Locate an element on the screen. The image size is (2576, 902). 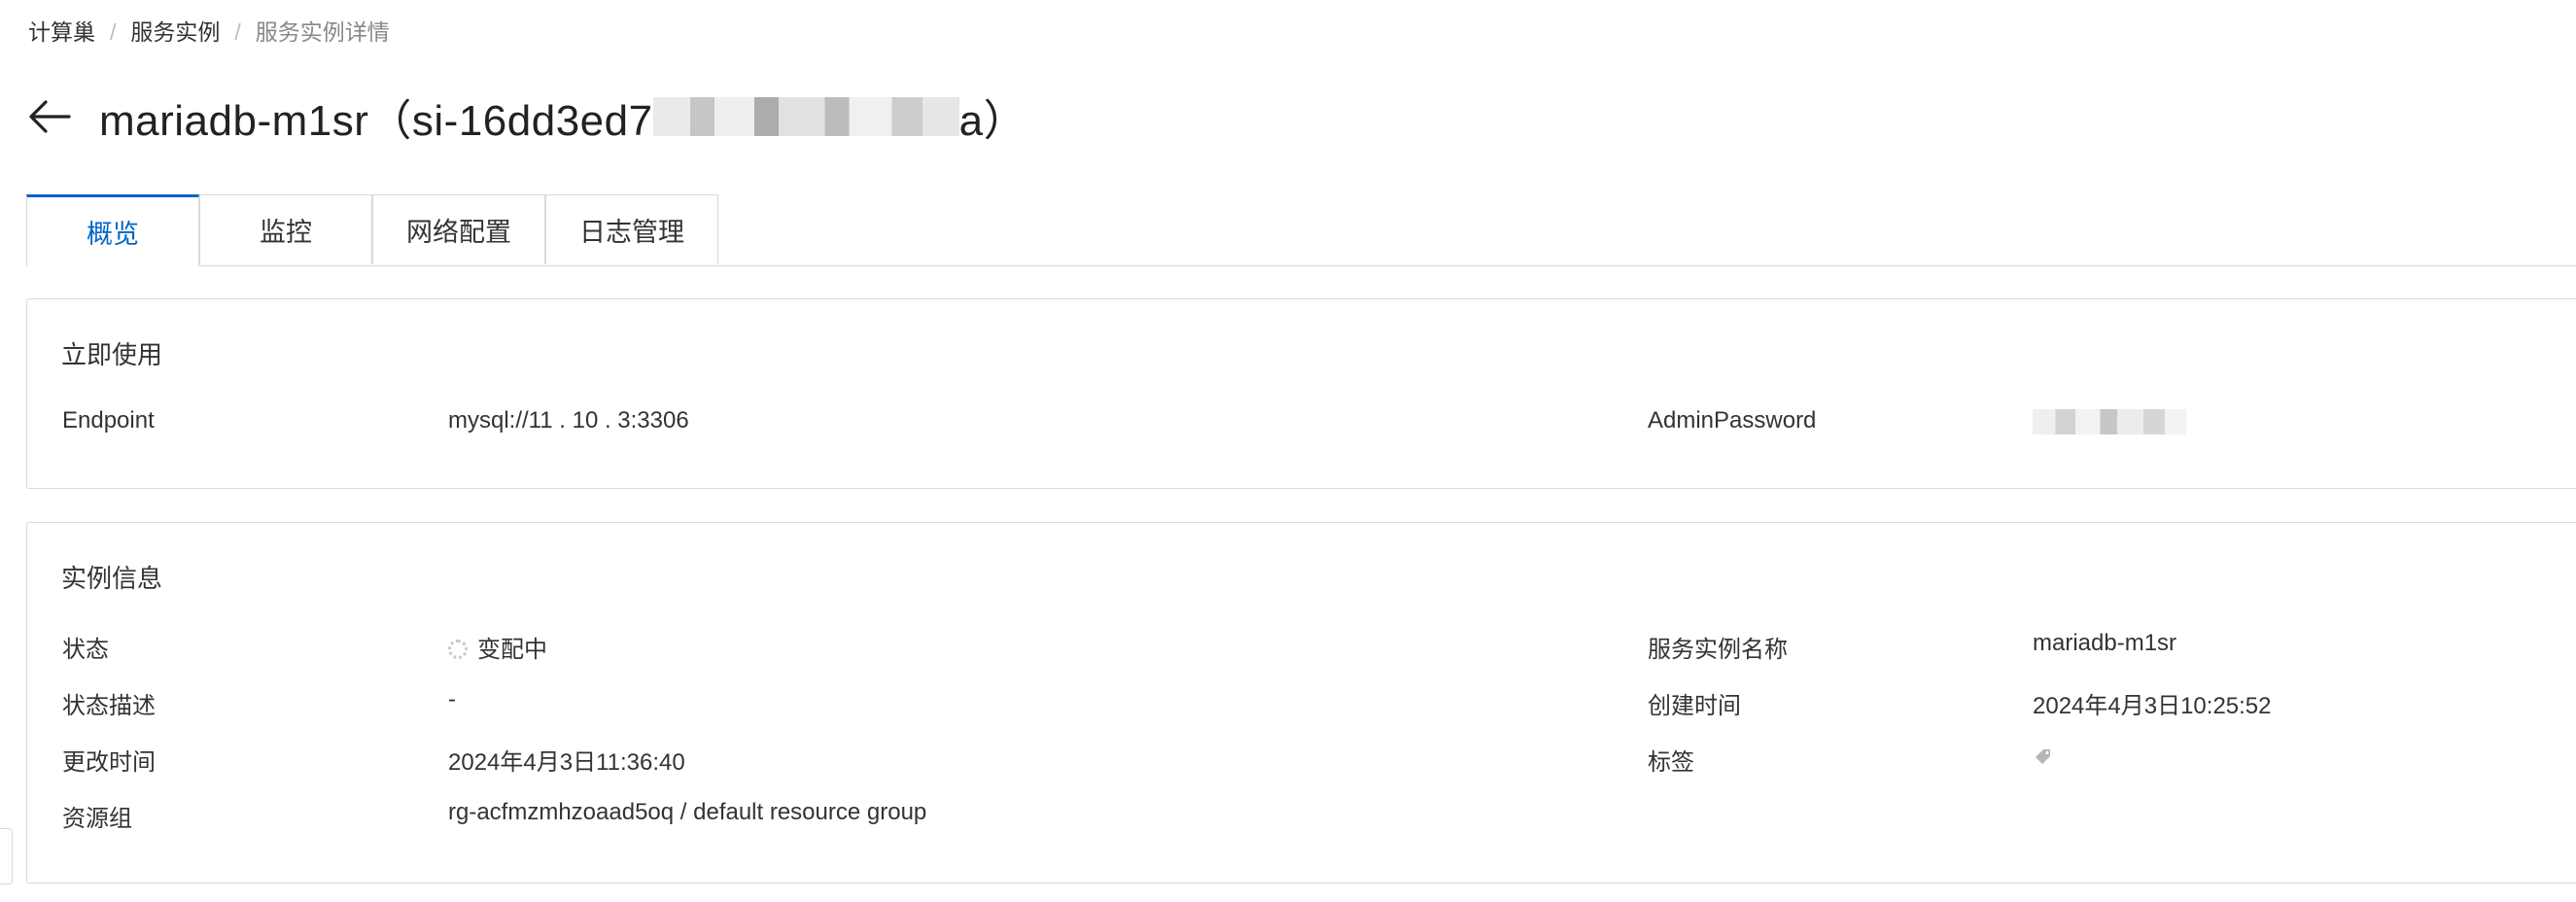
breadcrumb-service-instances: 服务实例 is located at coordinates (175, 32).